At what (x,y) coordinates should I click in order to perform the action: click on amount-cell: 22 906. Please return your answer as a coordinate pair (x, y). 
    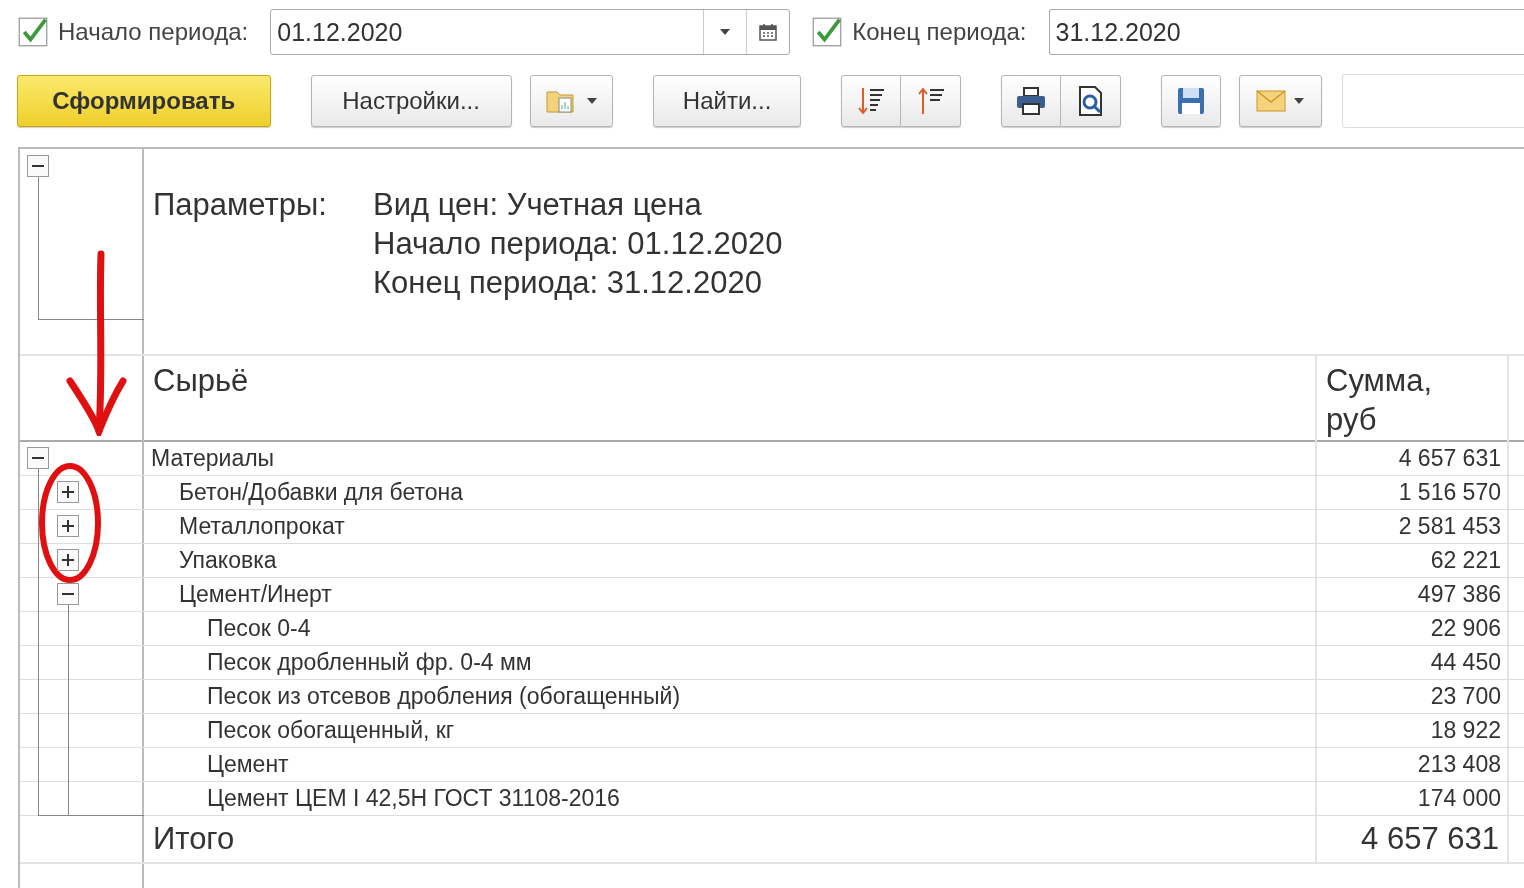
    Looking at the image, I should click on (1412, 628).